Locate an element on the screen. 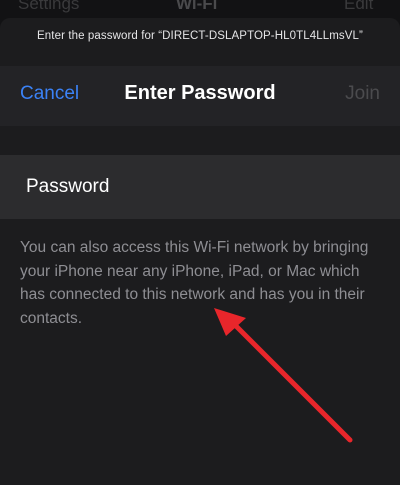 This screenshot has height=485, width=400. sheet-nav-bar: Cancel Enter Password Join is located at coordinates (200, 96).